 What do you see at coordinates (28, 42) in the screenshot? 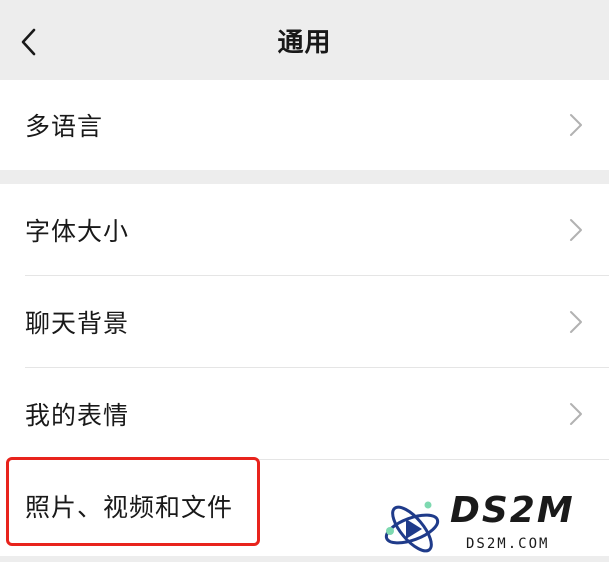
I see `chevron-left-icon` at bounding box center [28, 42].